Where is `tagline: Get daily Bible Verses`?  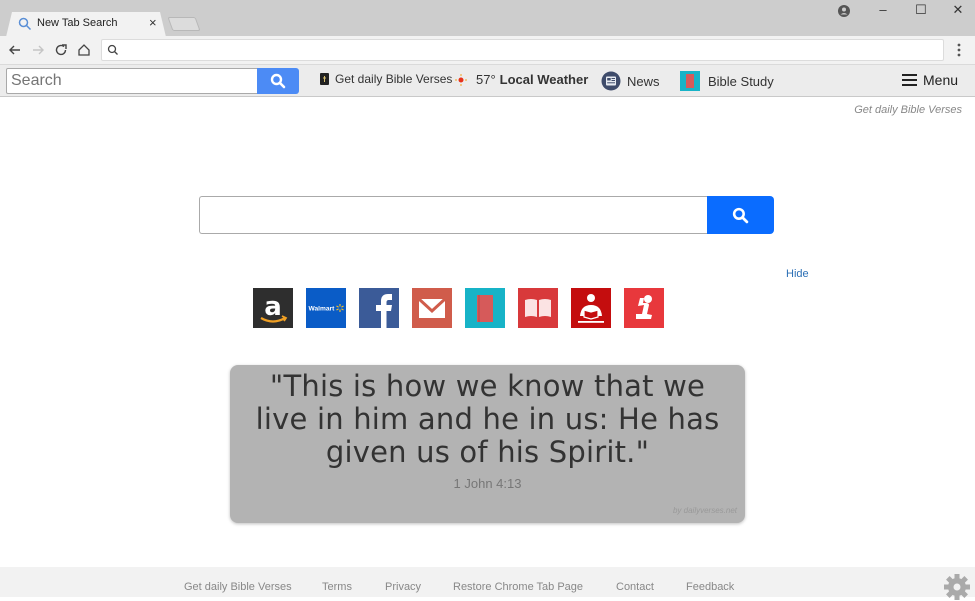 tagline: Get daily Bible Verses is located at coordinates (908, 110).